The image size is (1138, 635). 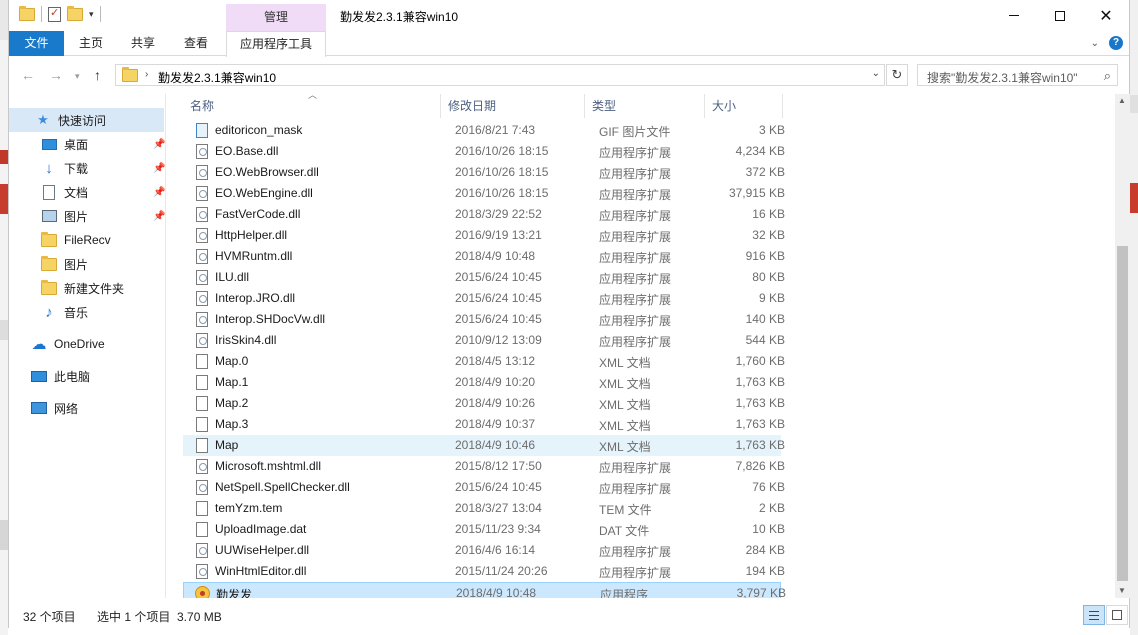 I want to click on breadcrumb-current-folder: 勤发发2.3.1兼容win10, so click(x=217, y=77).